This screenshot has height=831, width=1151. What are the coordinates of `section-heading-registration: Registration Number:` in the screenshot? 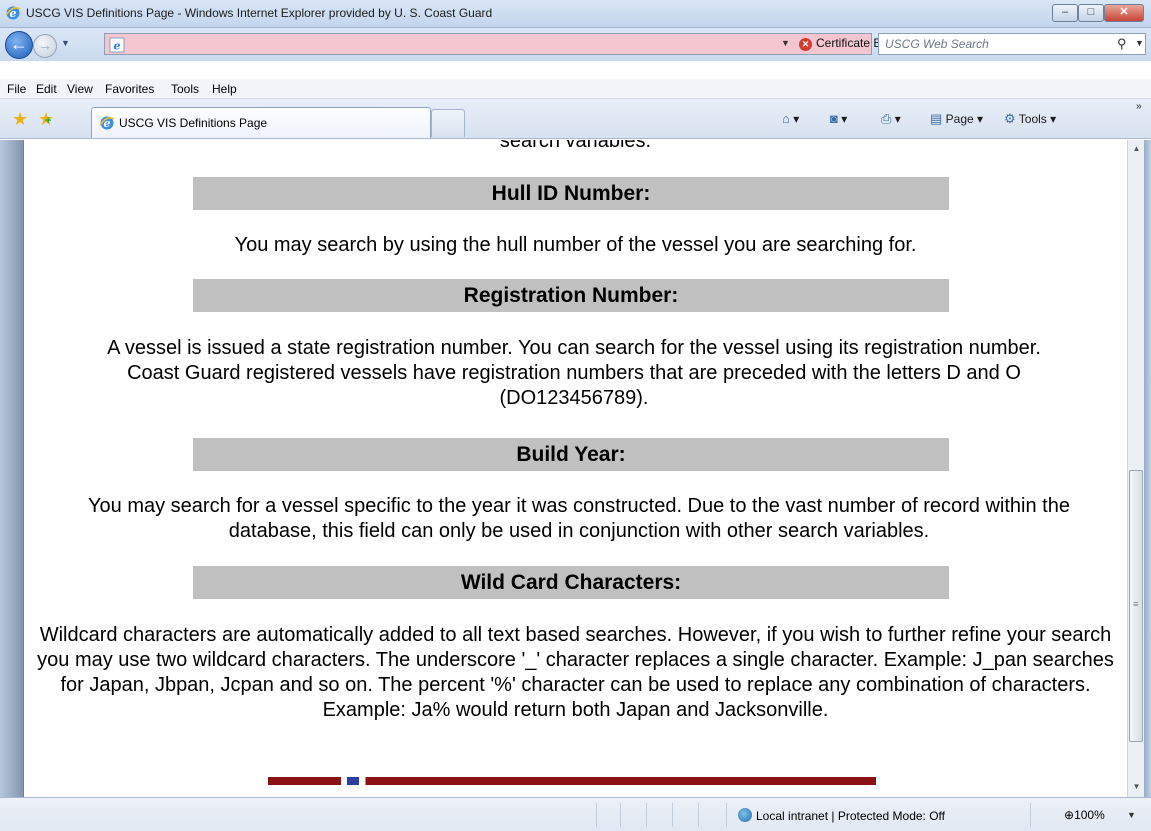 It's located at (571, 295).